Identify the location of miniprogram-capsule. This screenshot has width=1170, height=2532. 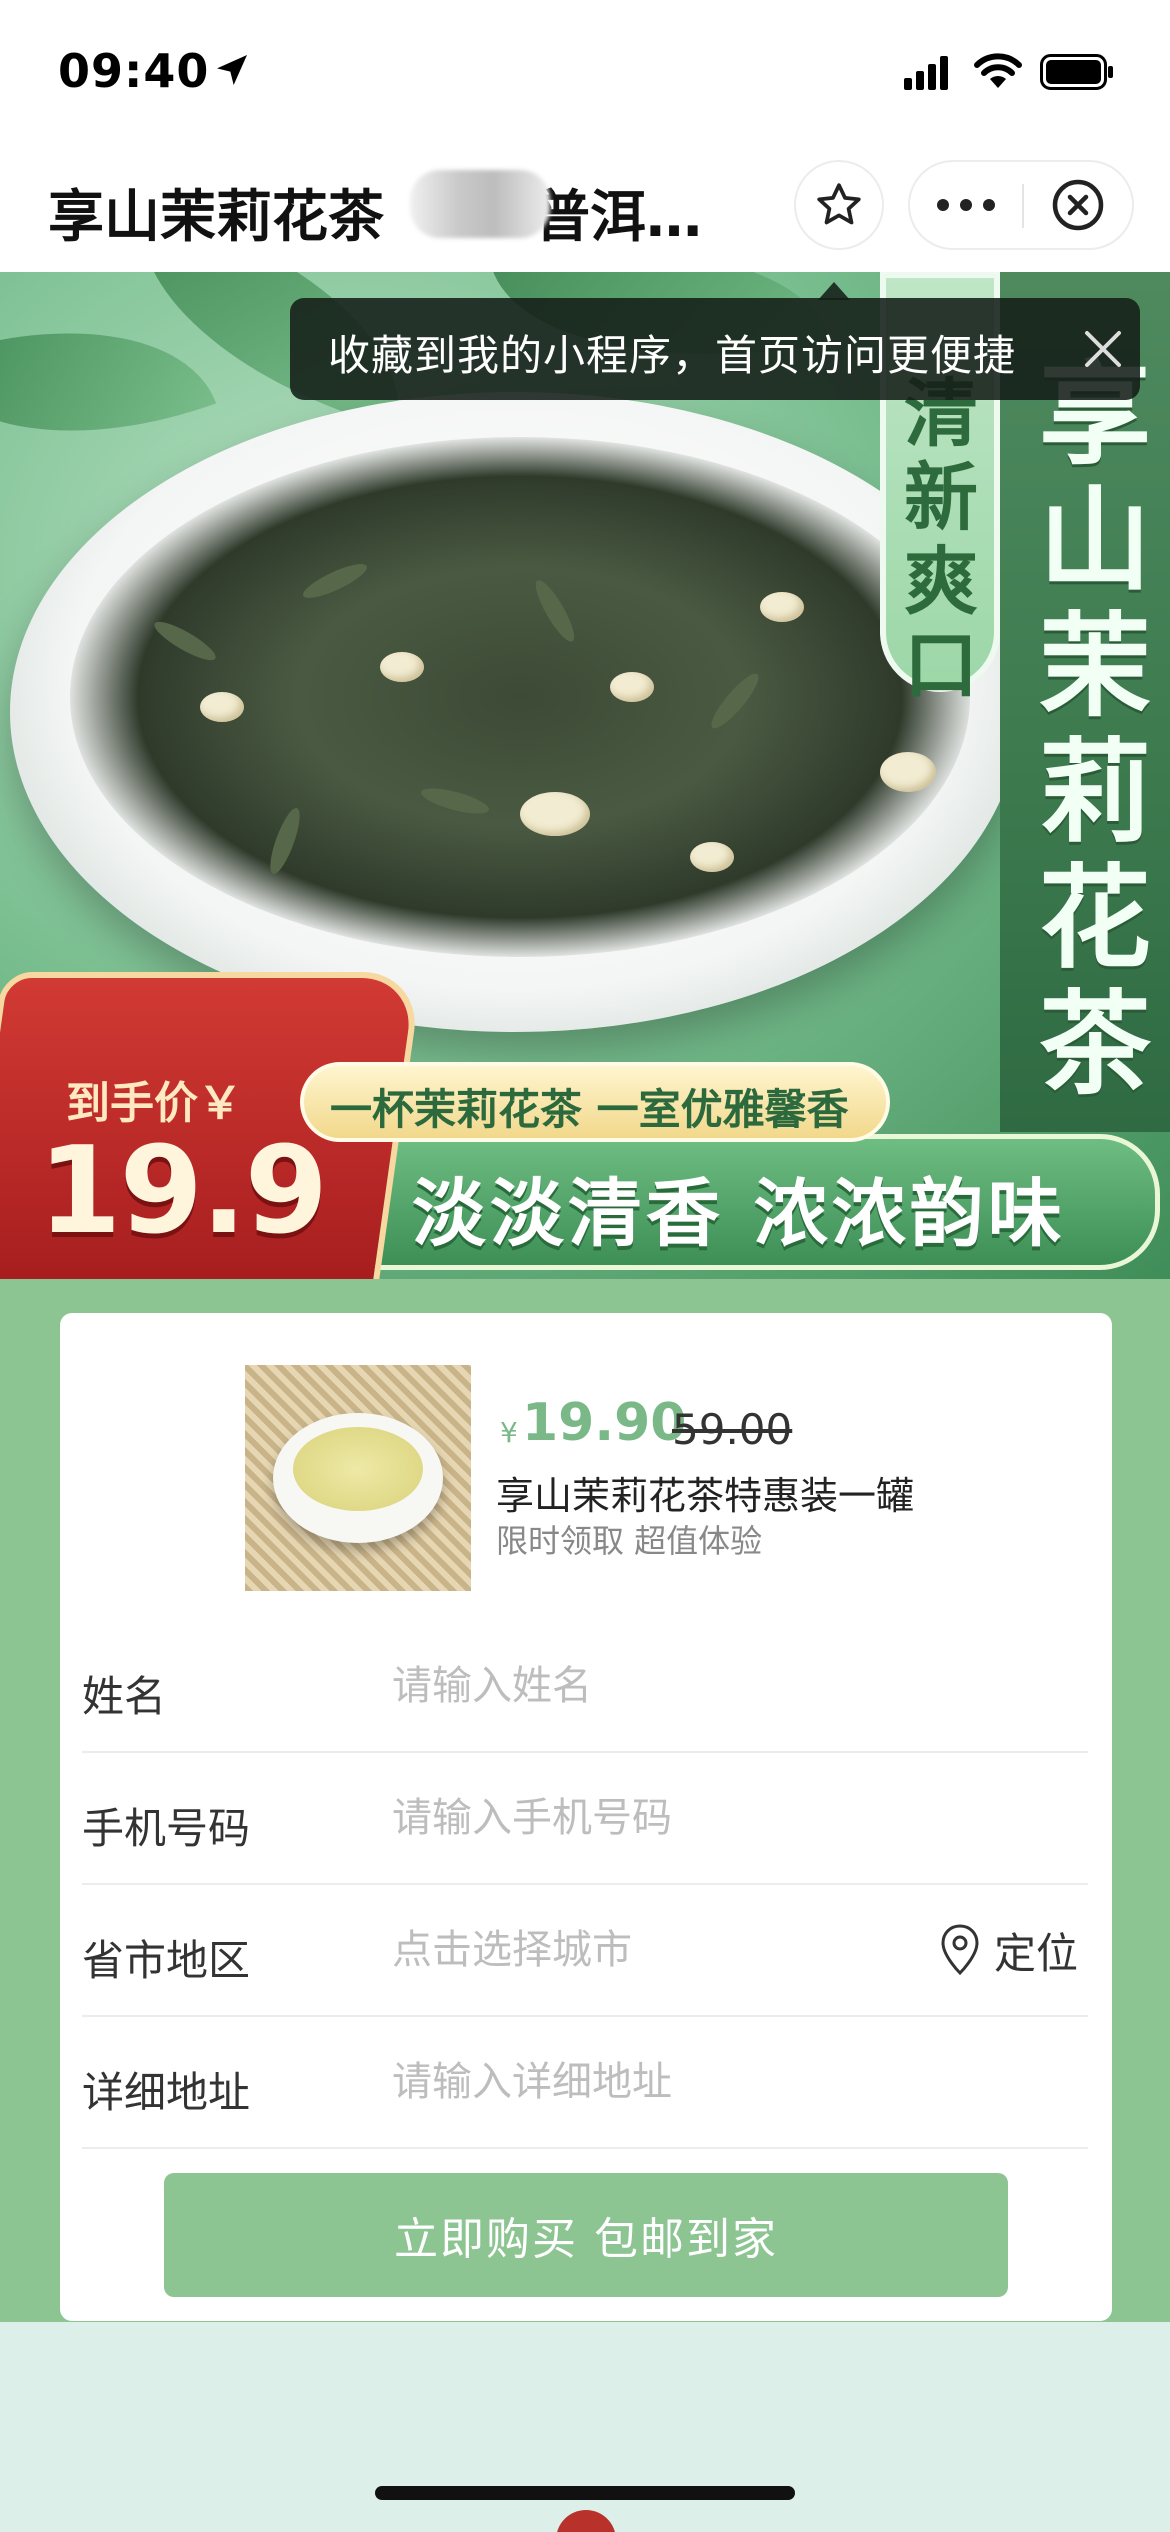
(1021, 205).